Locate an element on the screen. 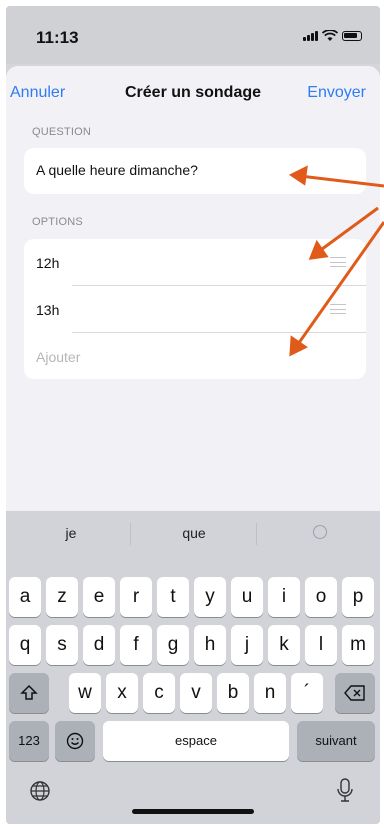 This screenshot has width=384, height=828. key-n: n is located at coordinates (270, 693).